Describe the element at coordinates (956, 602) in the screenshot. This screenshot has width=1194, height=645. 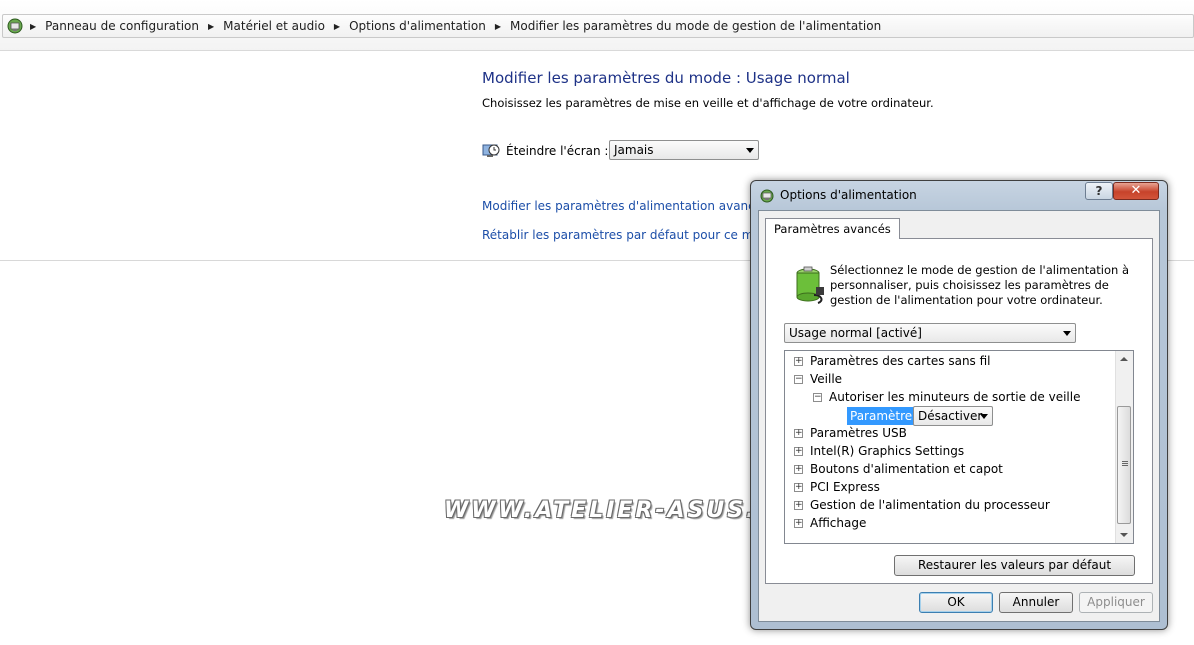
I see `ok-button: OK` at that location.